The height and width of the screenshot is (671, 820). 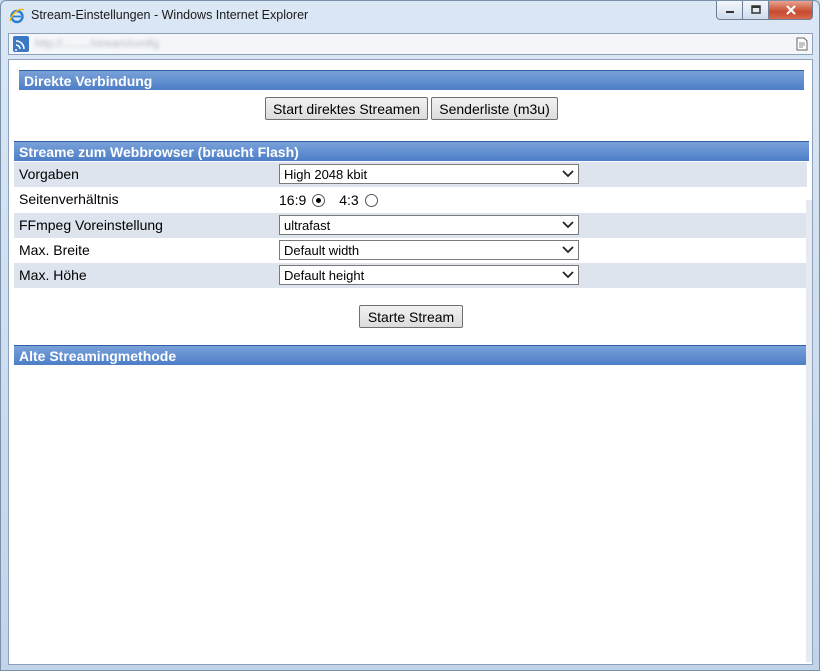 What do you see at coordinates (17, 16) in the screenshot?
I see `ie-icon` at bounding box center [17, 16].